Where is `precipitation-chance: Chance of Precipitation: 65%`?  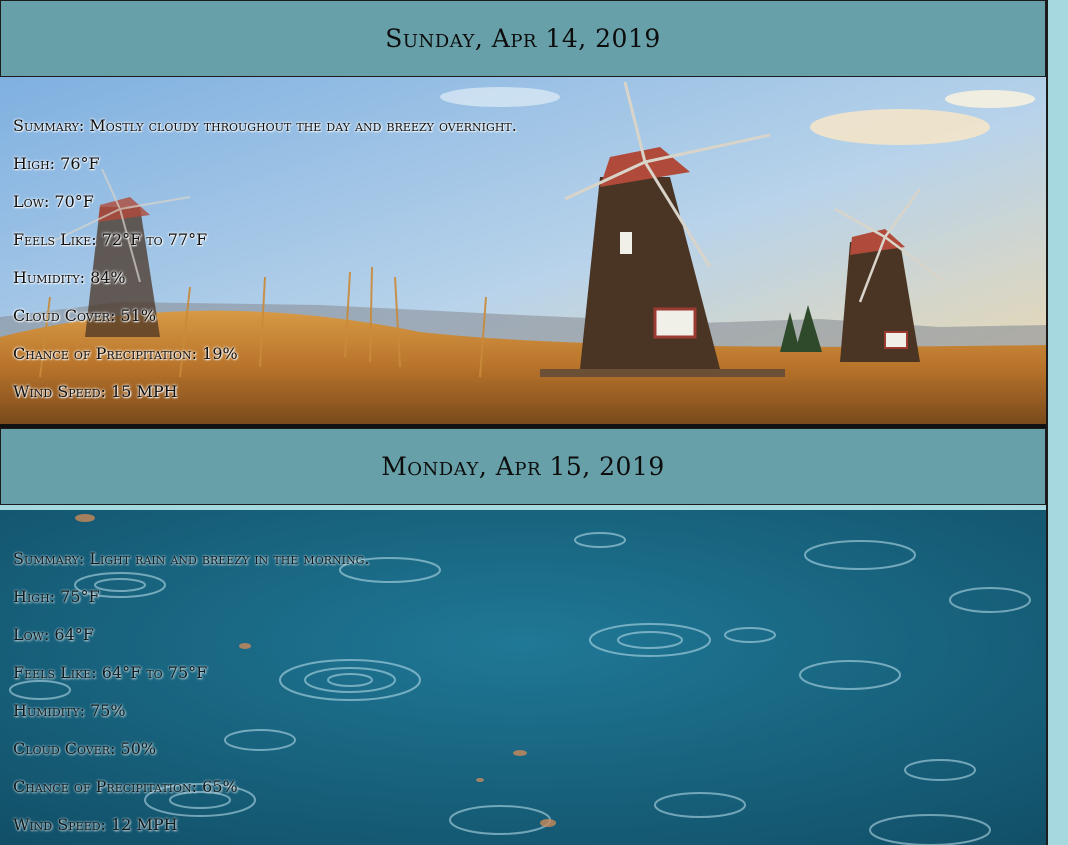
precipitation-chance: Chance of Precipitation: 65% is located at coordinates (125, 786).